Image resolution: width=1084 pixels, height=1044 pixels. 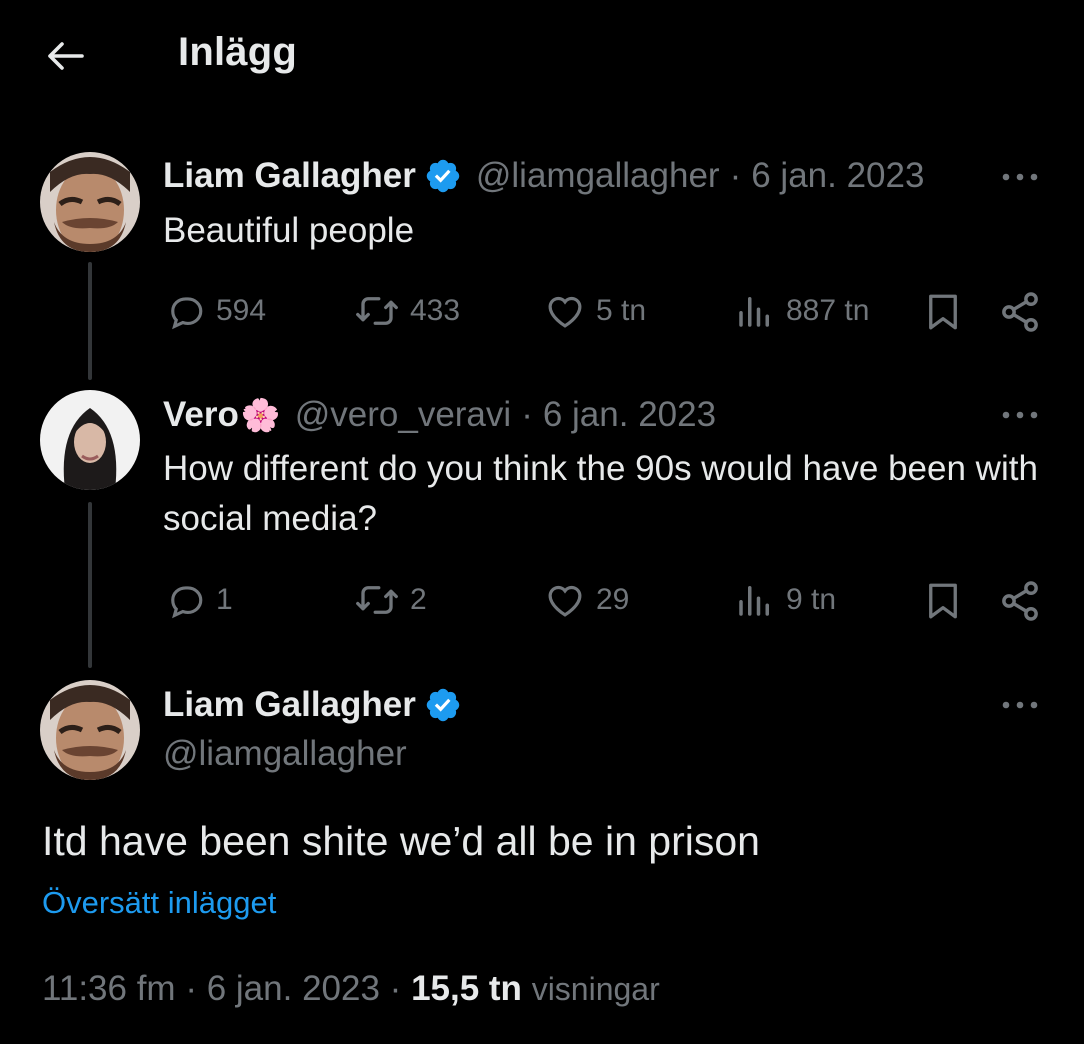 I want to click on author-handle: @vero_veravi, so click(x=403, y=415).